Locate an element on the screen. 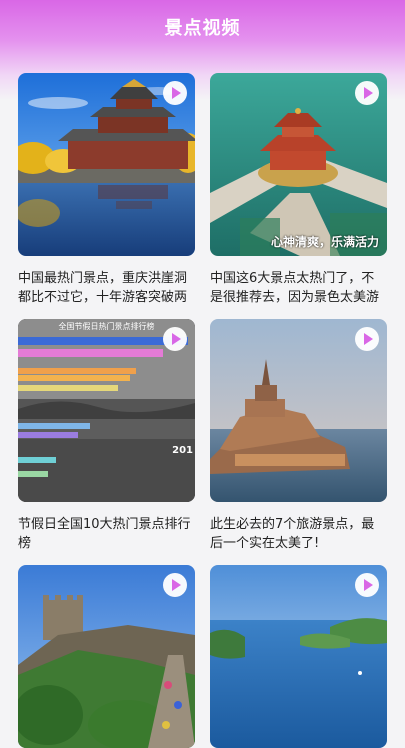  page-title: 景点视频 is located at coordinates (202, 28).